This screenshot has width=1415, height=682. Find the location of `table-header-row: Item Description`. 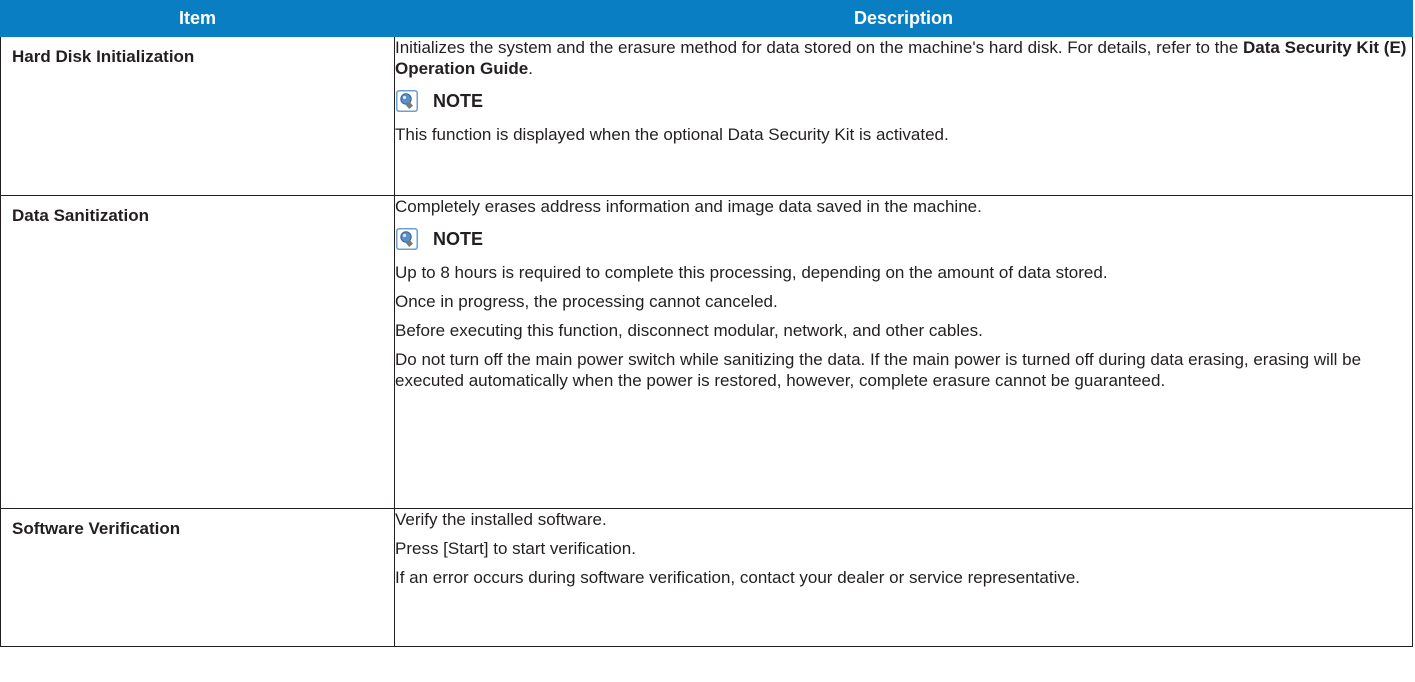

table-header-row: Item Description is located at coordinates (706, 18).